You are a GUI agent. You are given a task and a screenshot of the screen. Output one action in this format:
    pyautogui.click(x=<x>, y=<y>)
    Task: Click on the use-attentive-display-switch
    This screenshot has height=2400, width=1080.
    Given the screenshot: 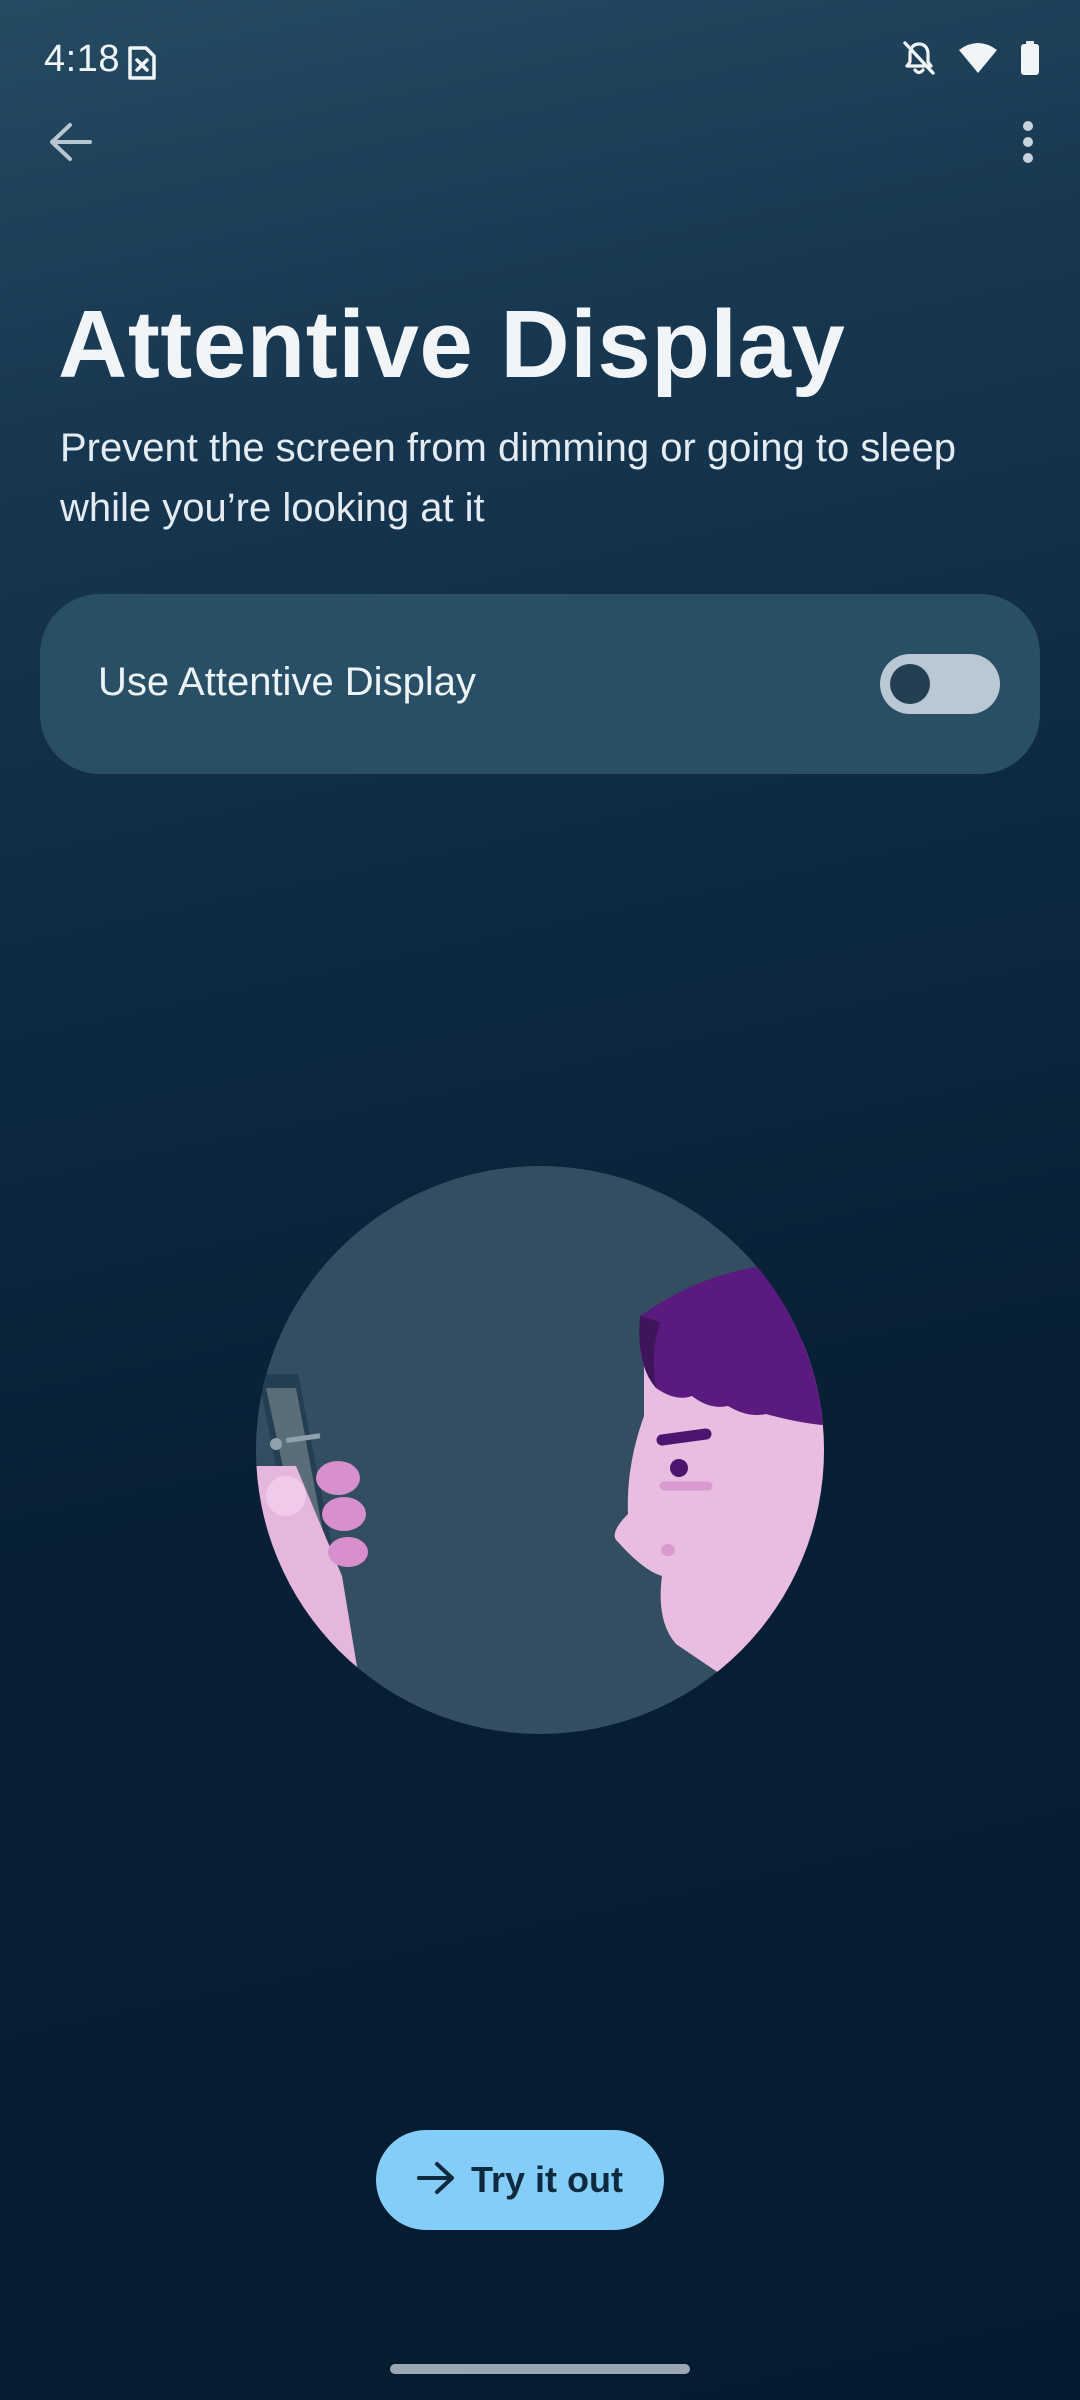 What is the action you would take?
    pyautogui.click(x=940, y=684)
    